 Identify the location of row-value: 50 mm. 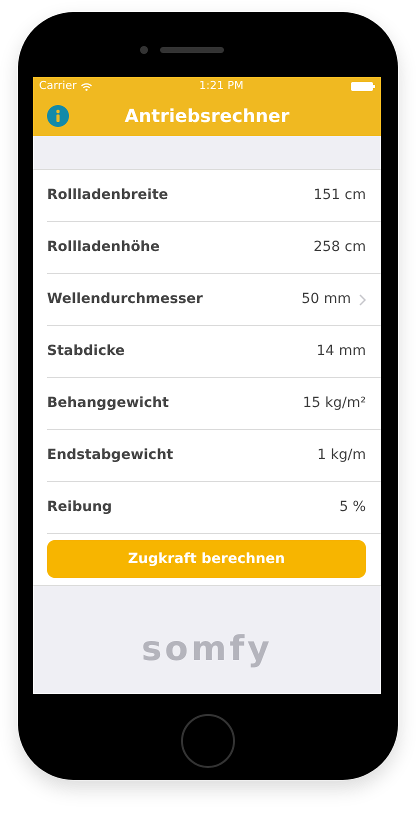
(326, 299).